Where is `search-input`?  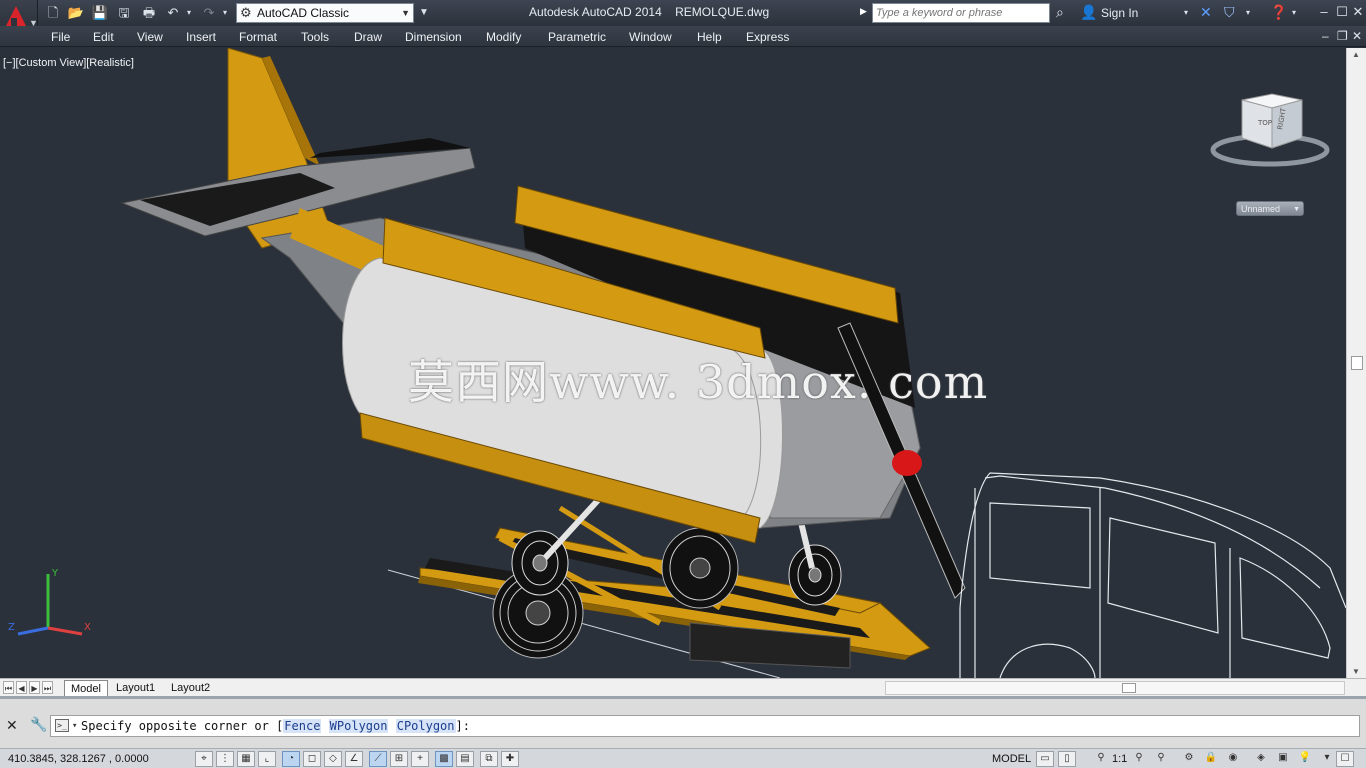
search-input is located at coordinates (961, 13).